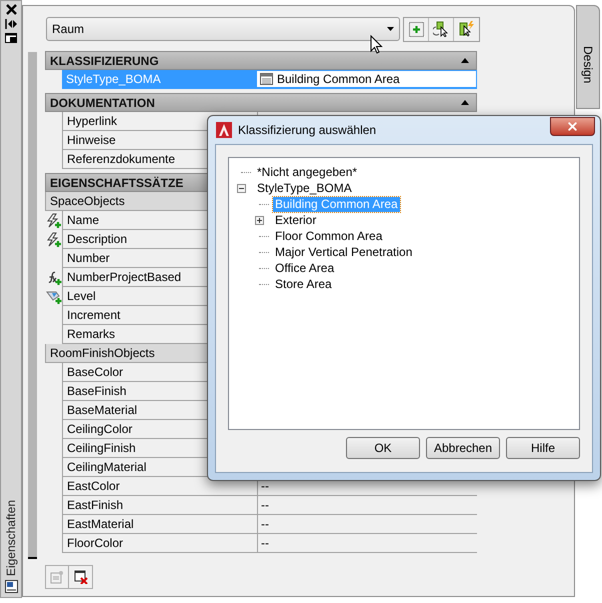  What do you see at coordinates (295, 220) in the screenshot?
I see `tree-item: Exterior` at bounding box center [295, 220].